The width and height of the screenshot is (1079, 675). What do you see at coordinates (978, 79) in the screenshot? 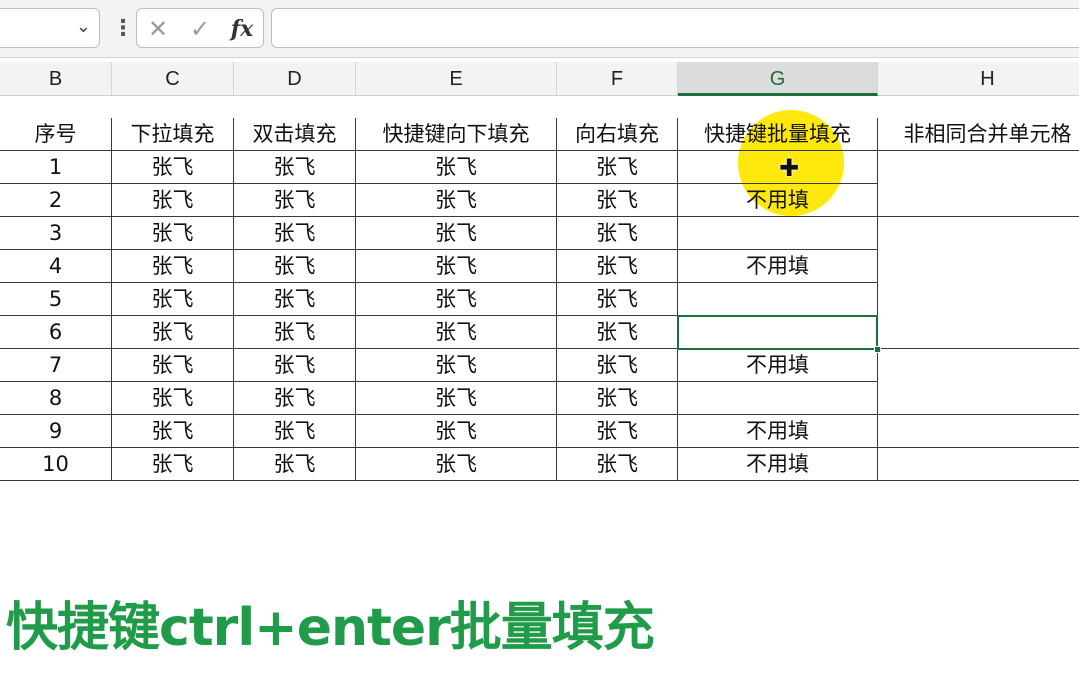
I see `column-header-h: H` at bounding box center [978, 79].